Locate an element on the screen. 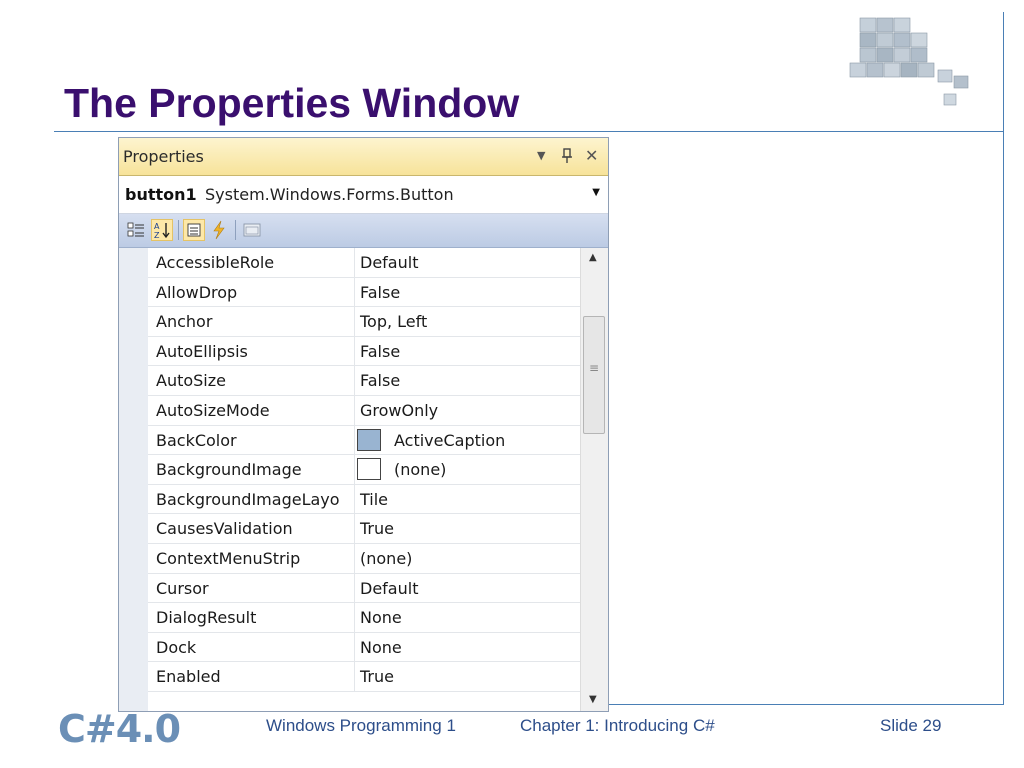 This screenshot has height=768, width=1024. image-swatch is located at coordinates (369, 469).